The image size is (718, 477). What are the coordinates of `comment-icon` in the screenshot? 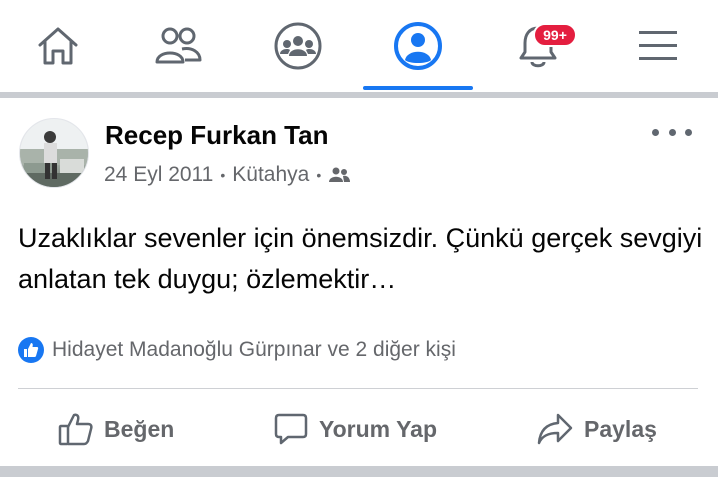 It's located at (291, 429).